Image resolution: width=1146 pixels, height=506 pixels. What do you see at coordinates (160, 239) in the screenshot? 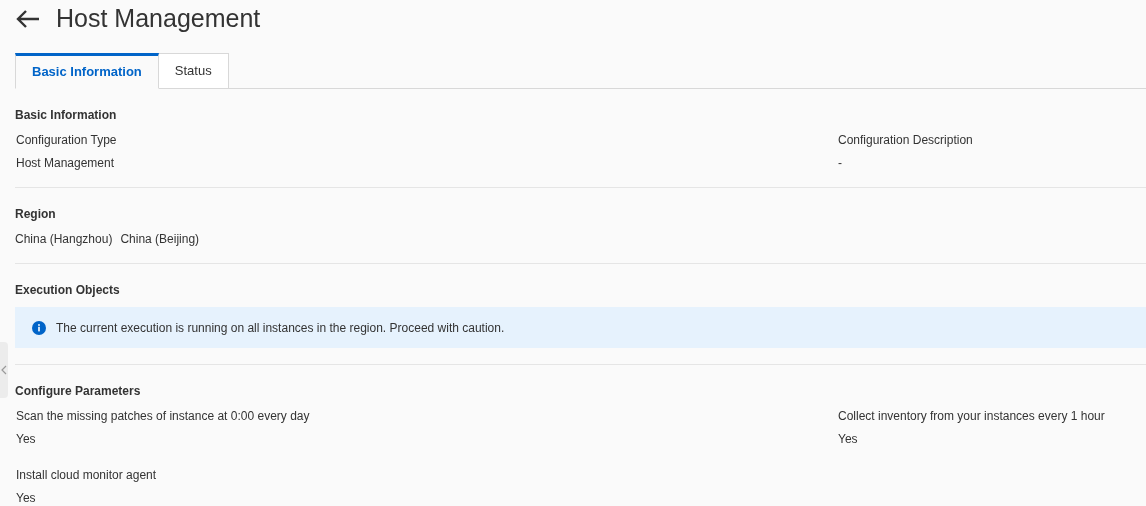
I see `region-value: China (Beijing)` at bounding box center [160, 239].